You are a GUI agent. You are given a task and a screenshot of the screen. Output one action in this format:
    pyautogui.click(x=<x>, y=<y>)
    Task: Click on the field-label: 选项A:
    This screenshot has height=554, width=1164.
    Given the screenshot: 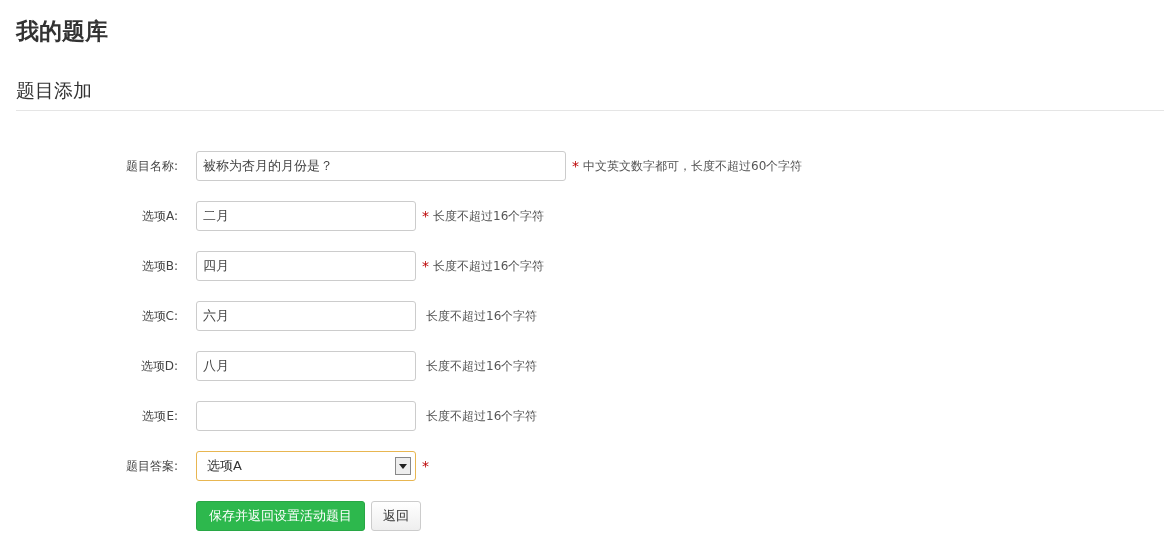 What is the action you would take?
    pyautogui.click(x=159, y=216)
    